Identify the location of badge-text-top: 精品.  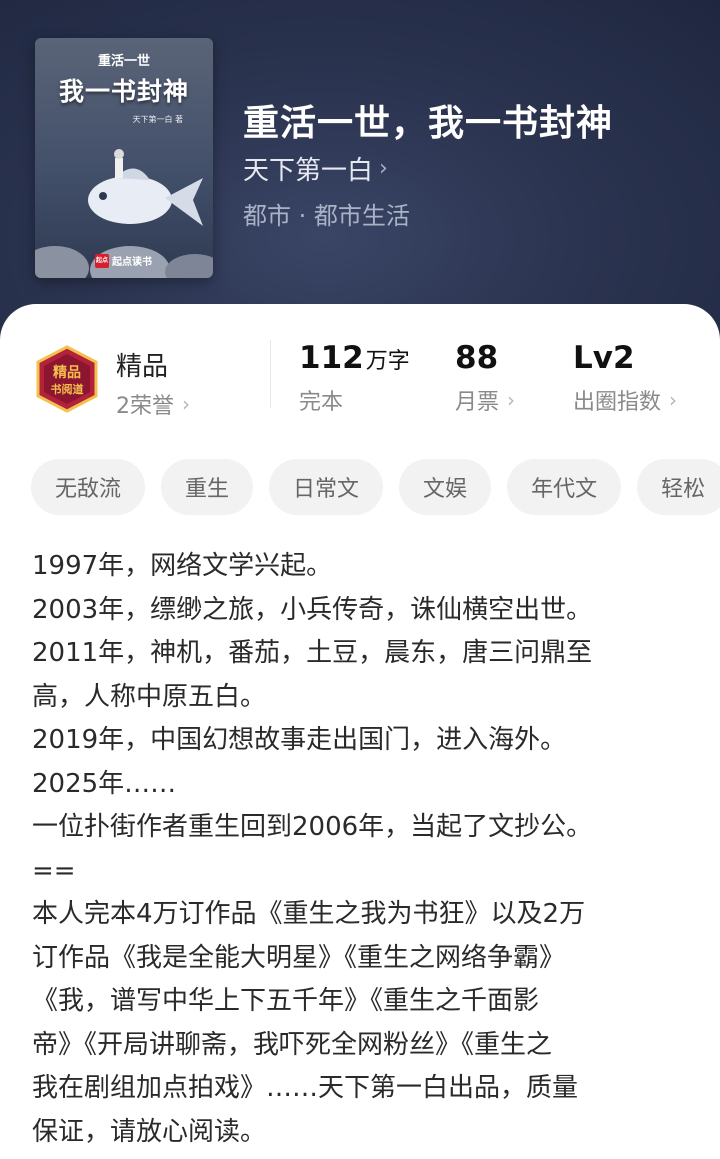
(67, 372).